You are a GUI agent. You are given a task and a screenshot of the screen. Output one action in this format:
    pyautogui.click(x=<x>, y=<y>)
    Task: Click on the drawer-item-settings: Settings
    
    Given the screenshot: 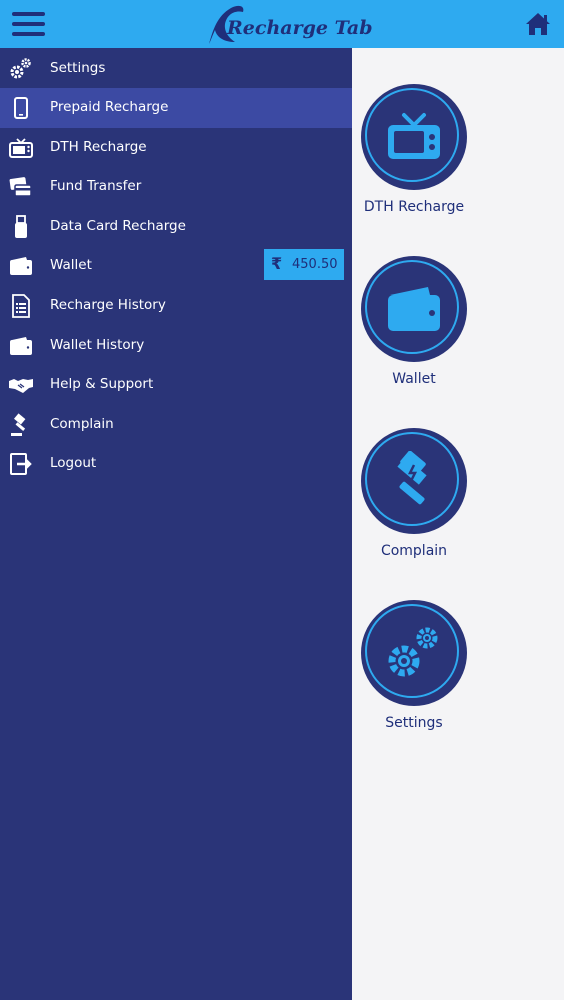 What is the action you would take?
    pyautogui.click(x=176, y=69)
    